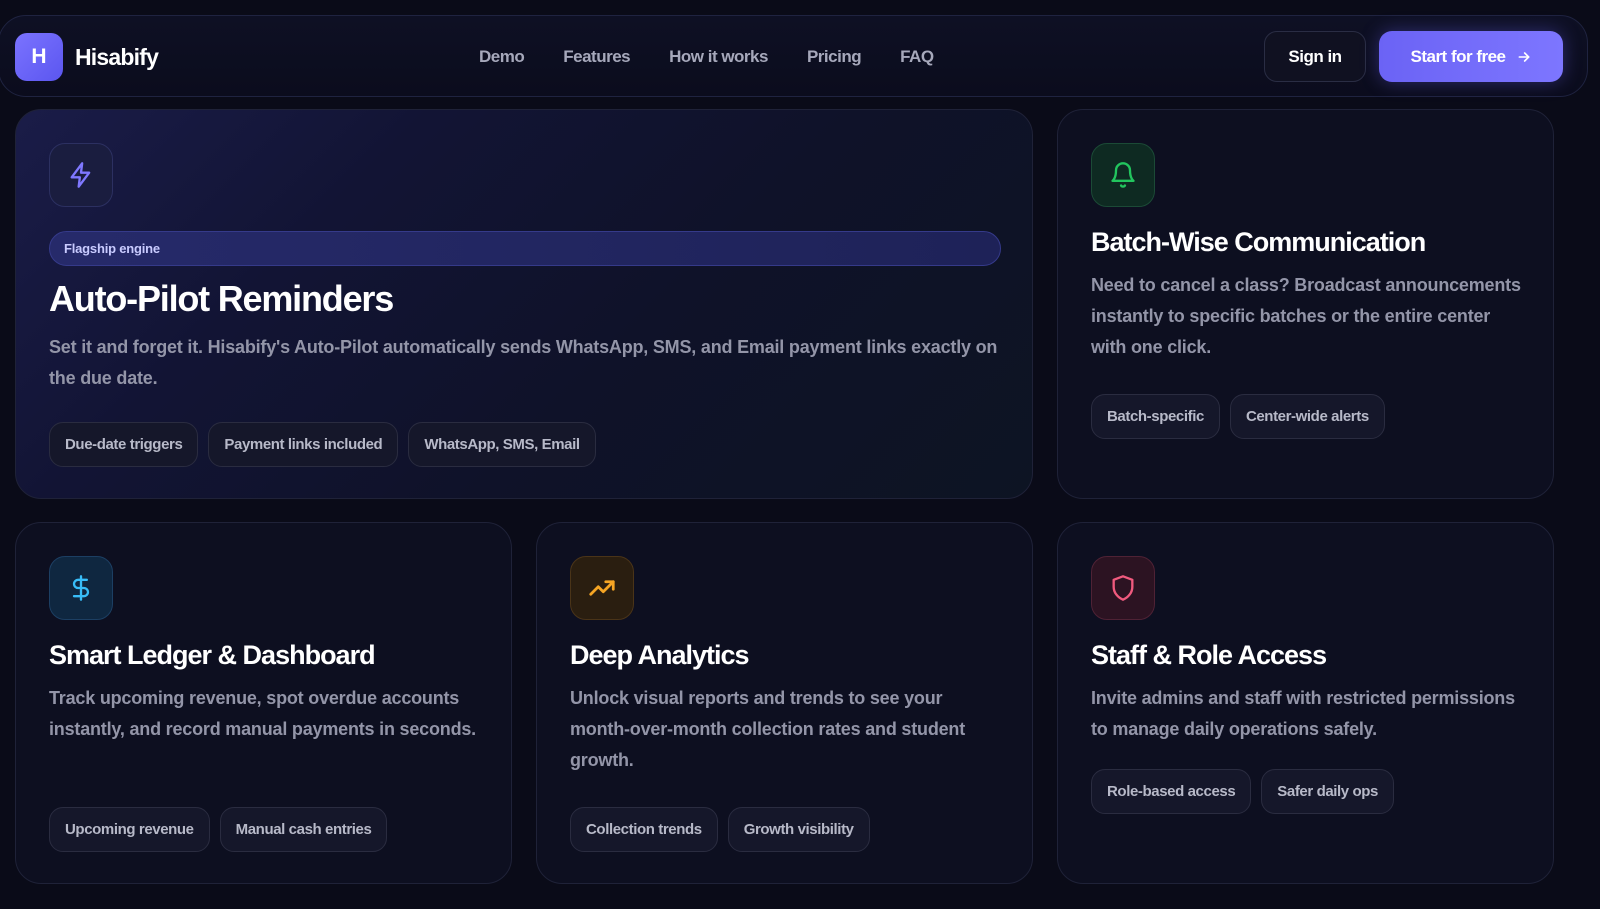  I want to click on lightning-icon, so click(80, 175).